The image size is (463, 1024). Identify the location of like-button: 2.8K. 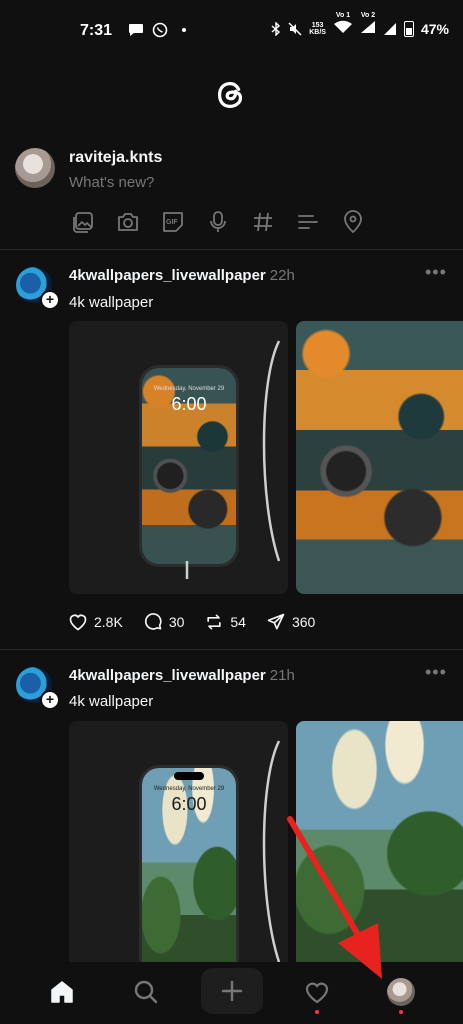
(95, 622).